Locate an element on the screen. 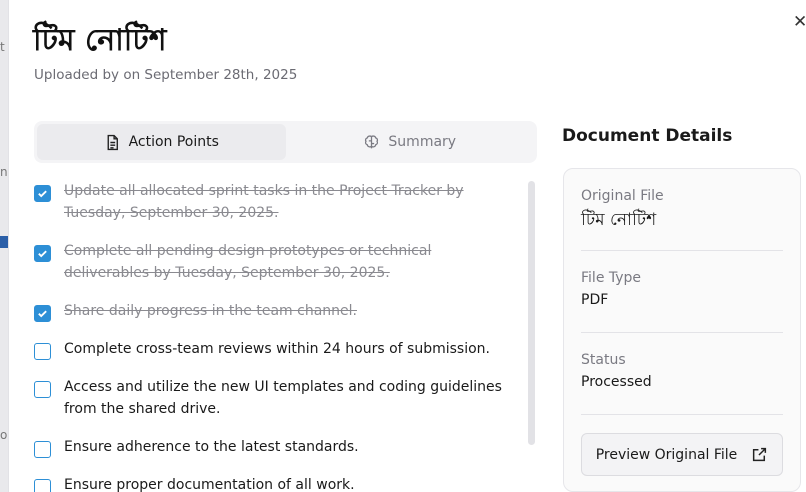  tab-label: Summary is located at coordinates (422, 142).